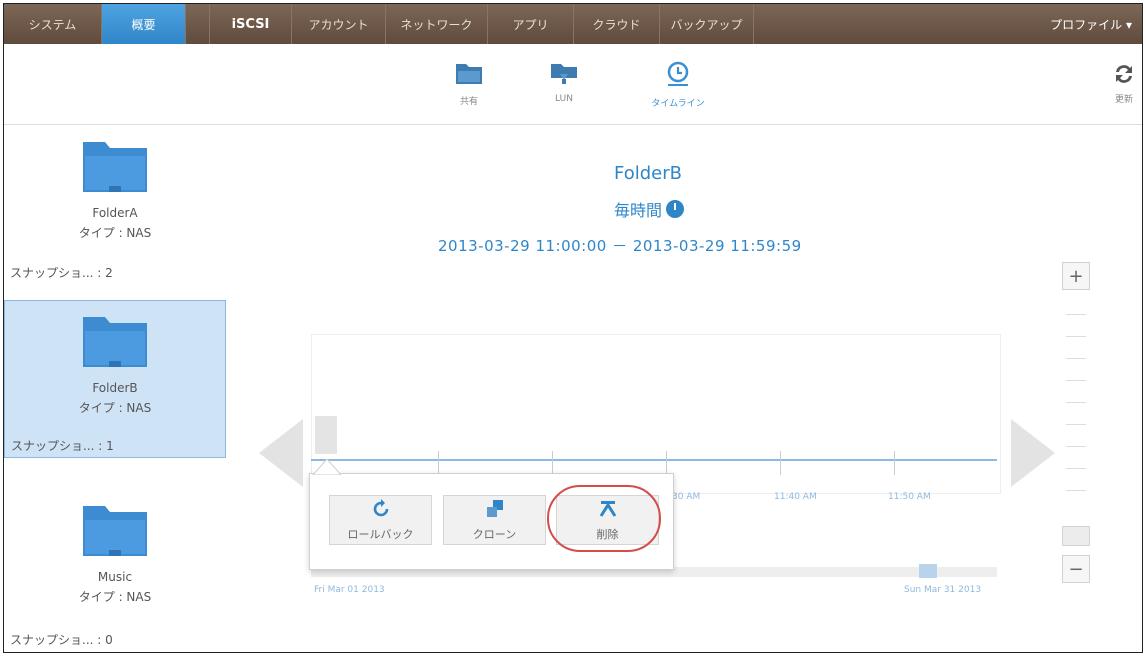  I want to click on snapshot-marker, so click(326, 435).